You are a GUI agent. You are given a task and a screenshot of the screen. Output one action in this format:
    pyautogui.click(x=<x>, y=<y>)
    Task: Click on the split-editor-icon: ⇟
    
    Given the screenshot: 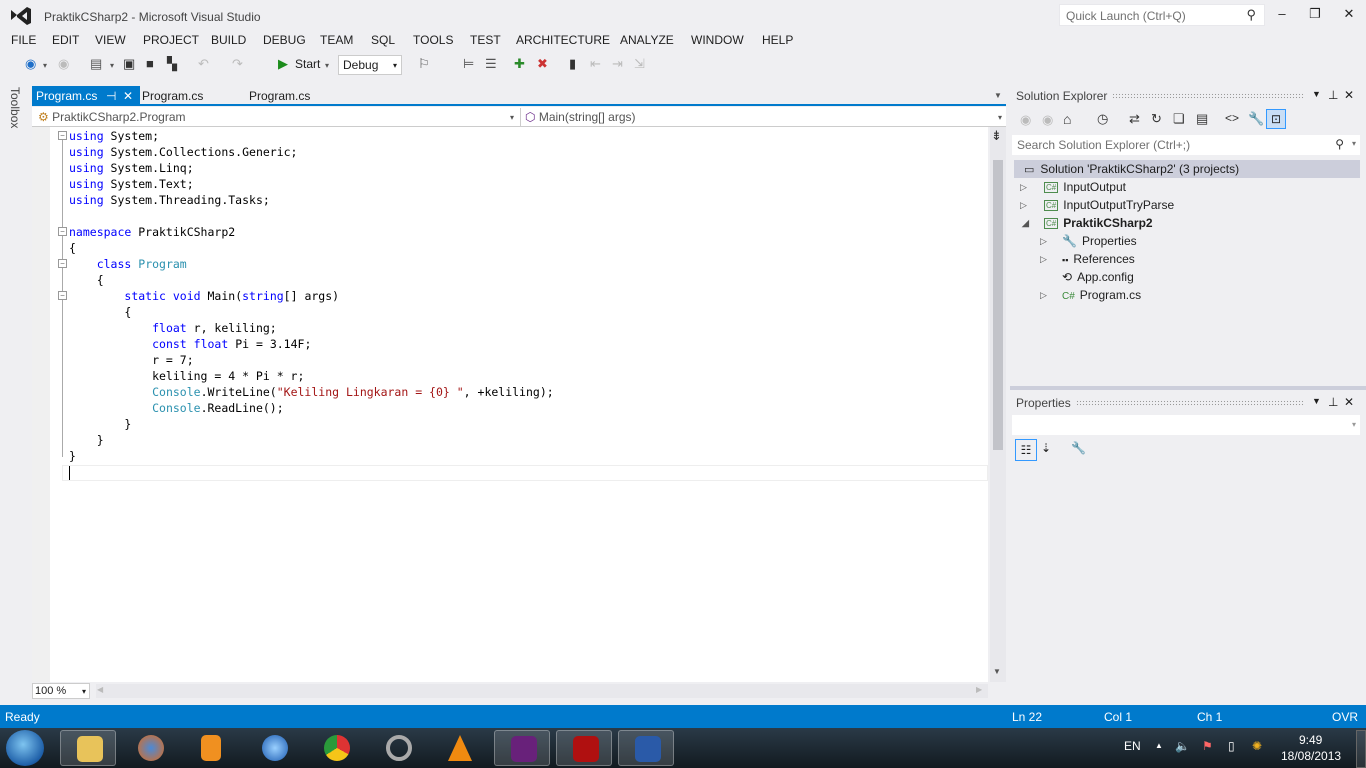 What is the action you would take?
    pyautogui.click(x=996, y=136)
    